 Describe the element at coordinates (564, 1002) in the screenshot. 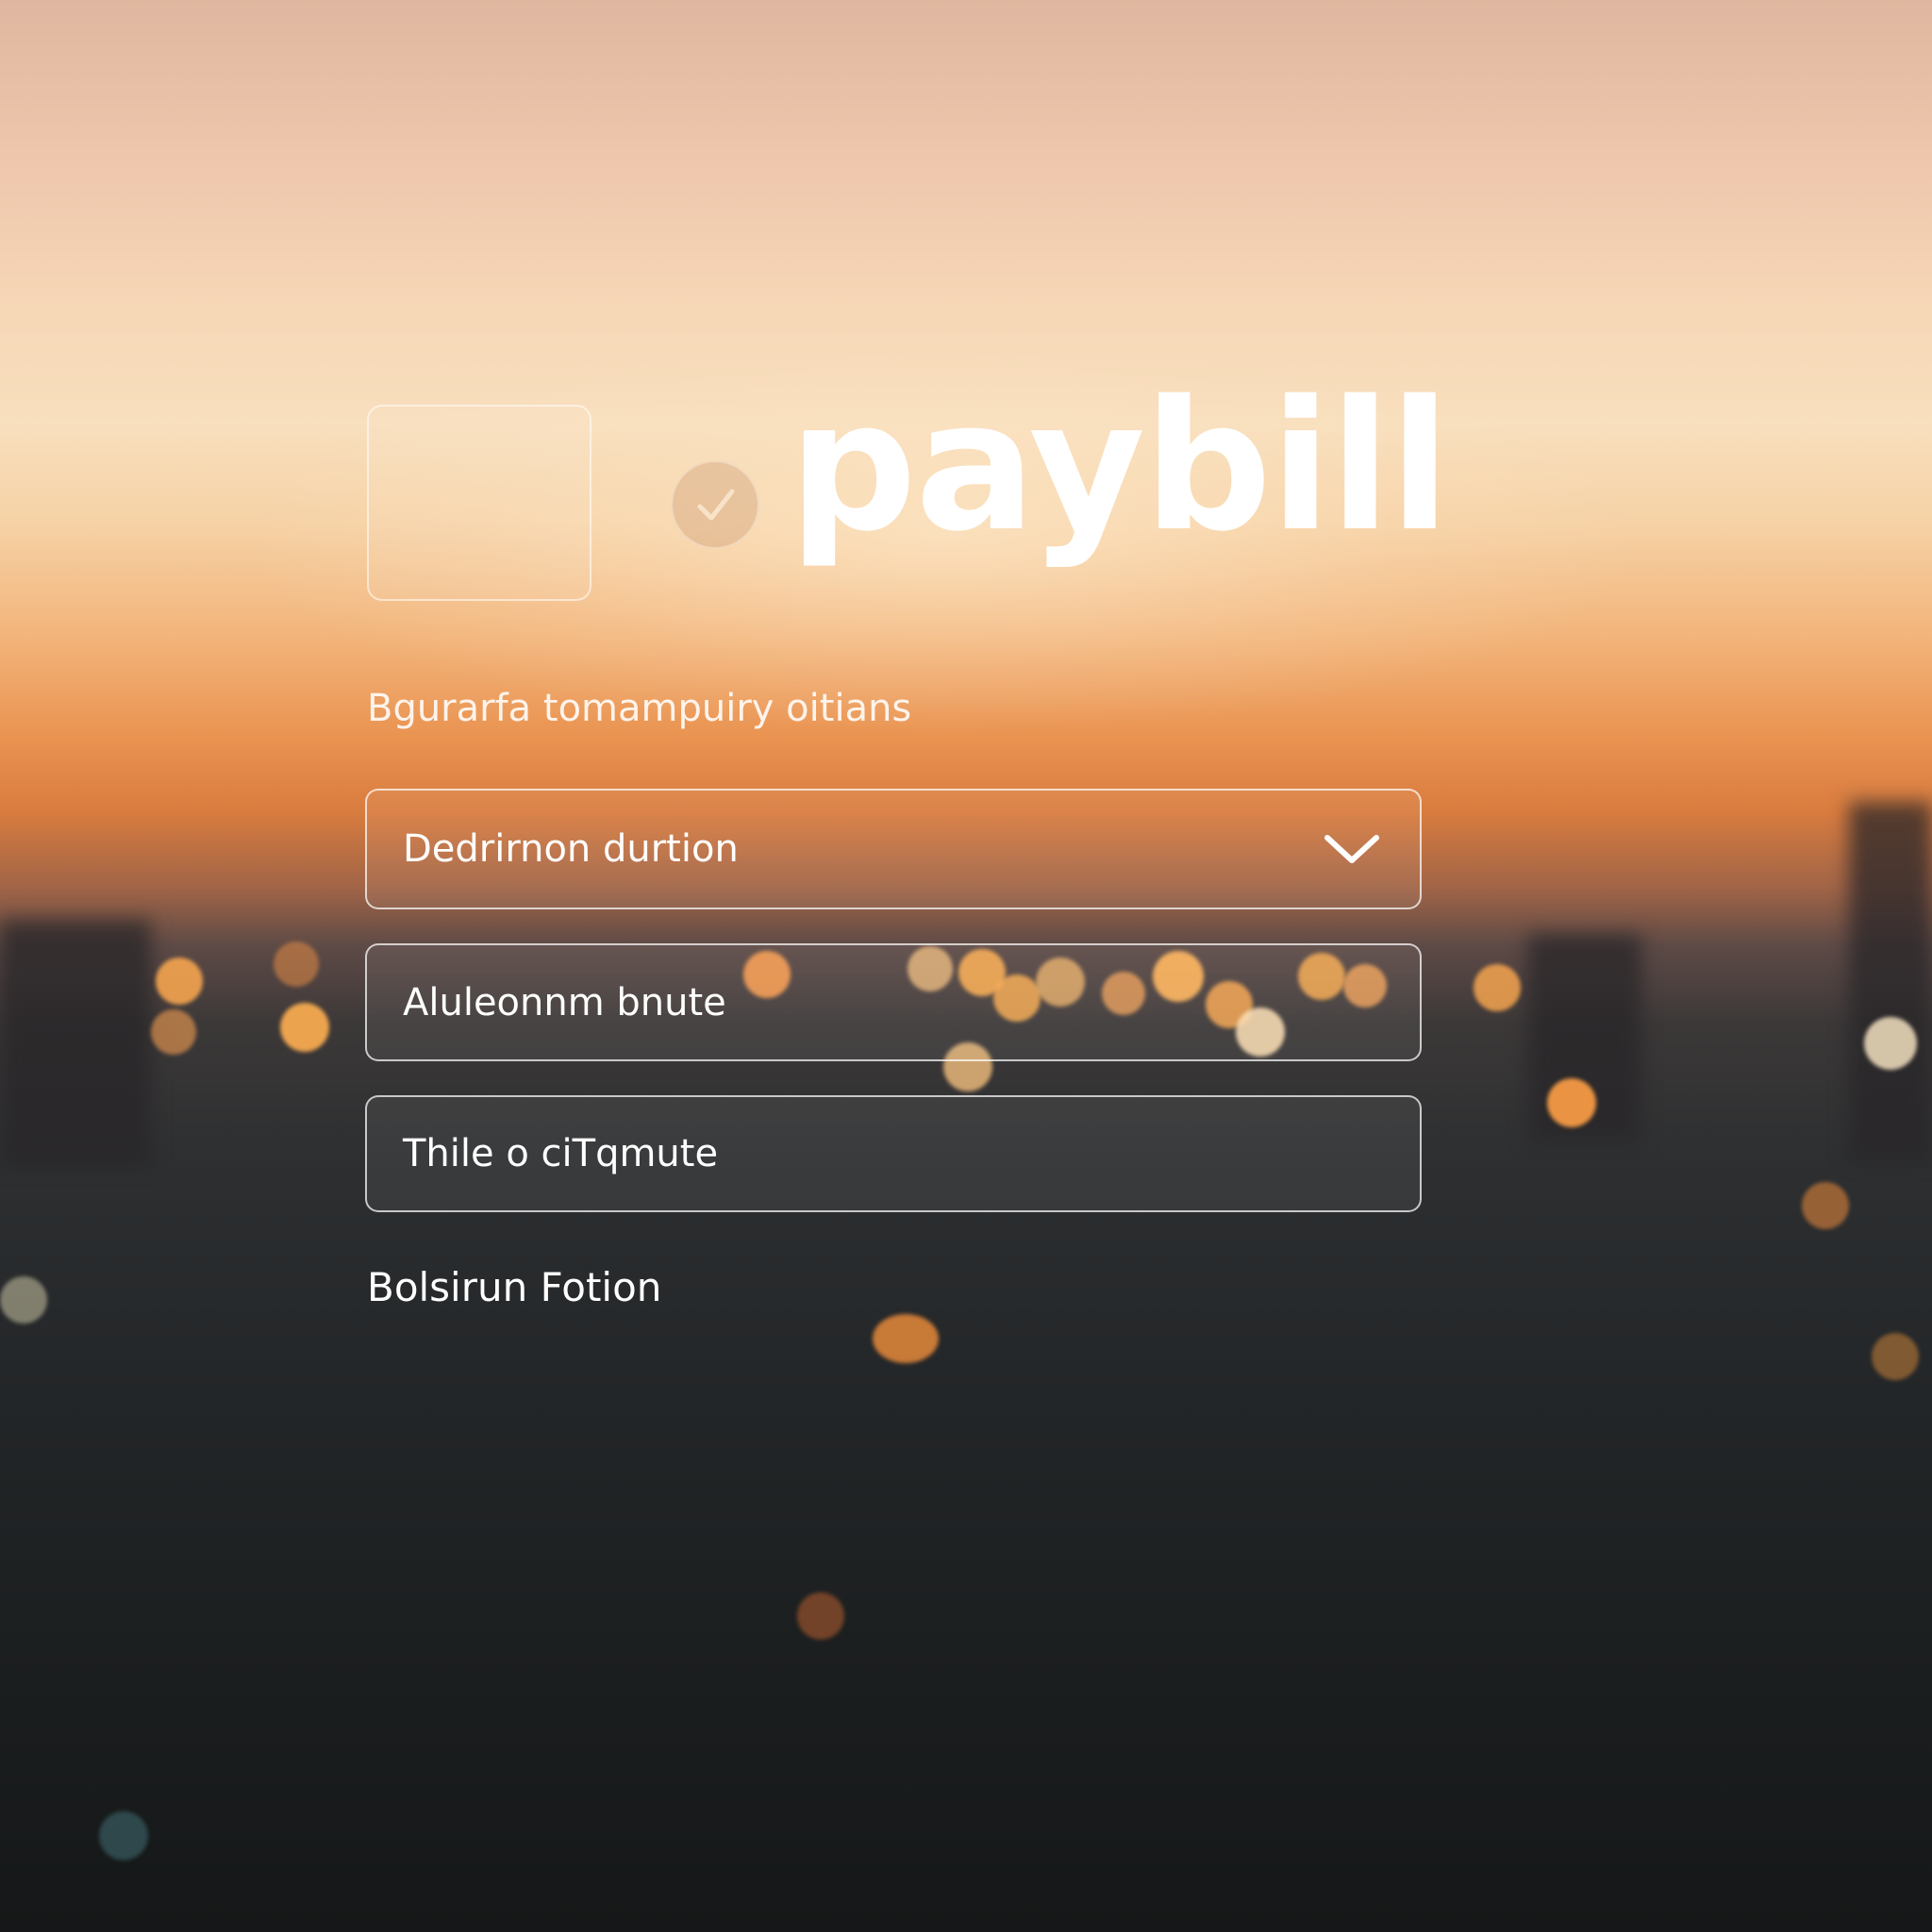

I see `input-value: Aluleonnm bnute` at that location.